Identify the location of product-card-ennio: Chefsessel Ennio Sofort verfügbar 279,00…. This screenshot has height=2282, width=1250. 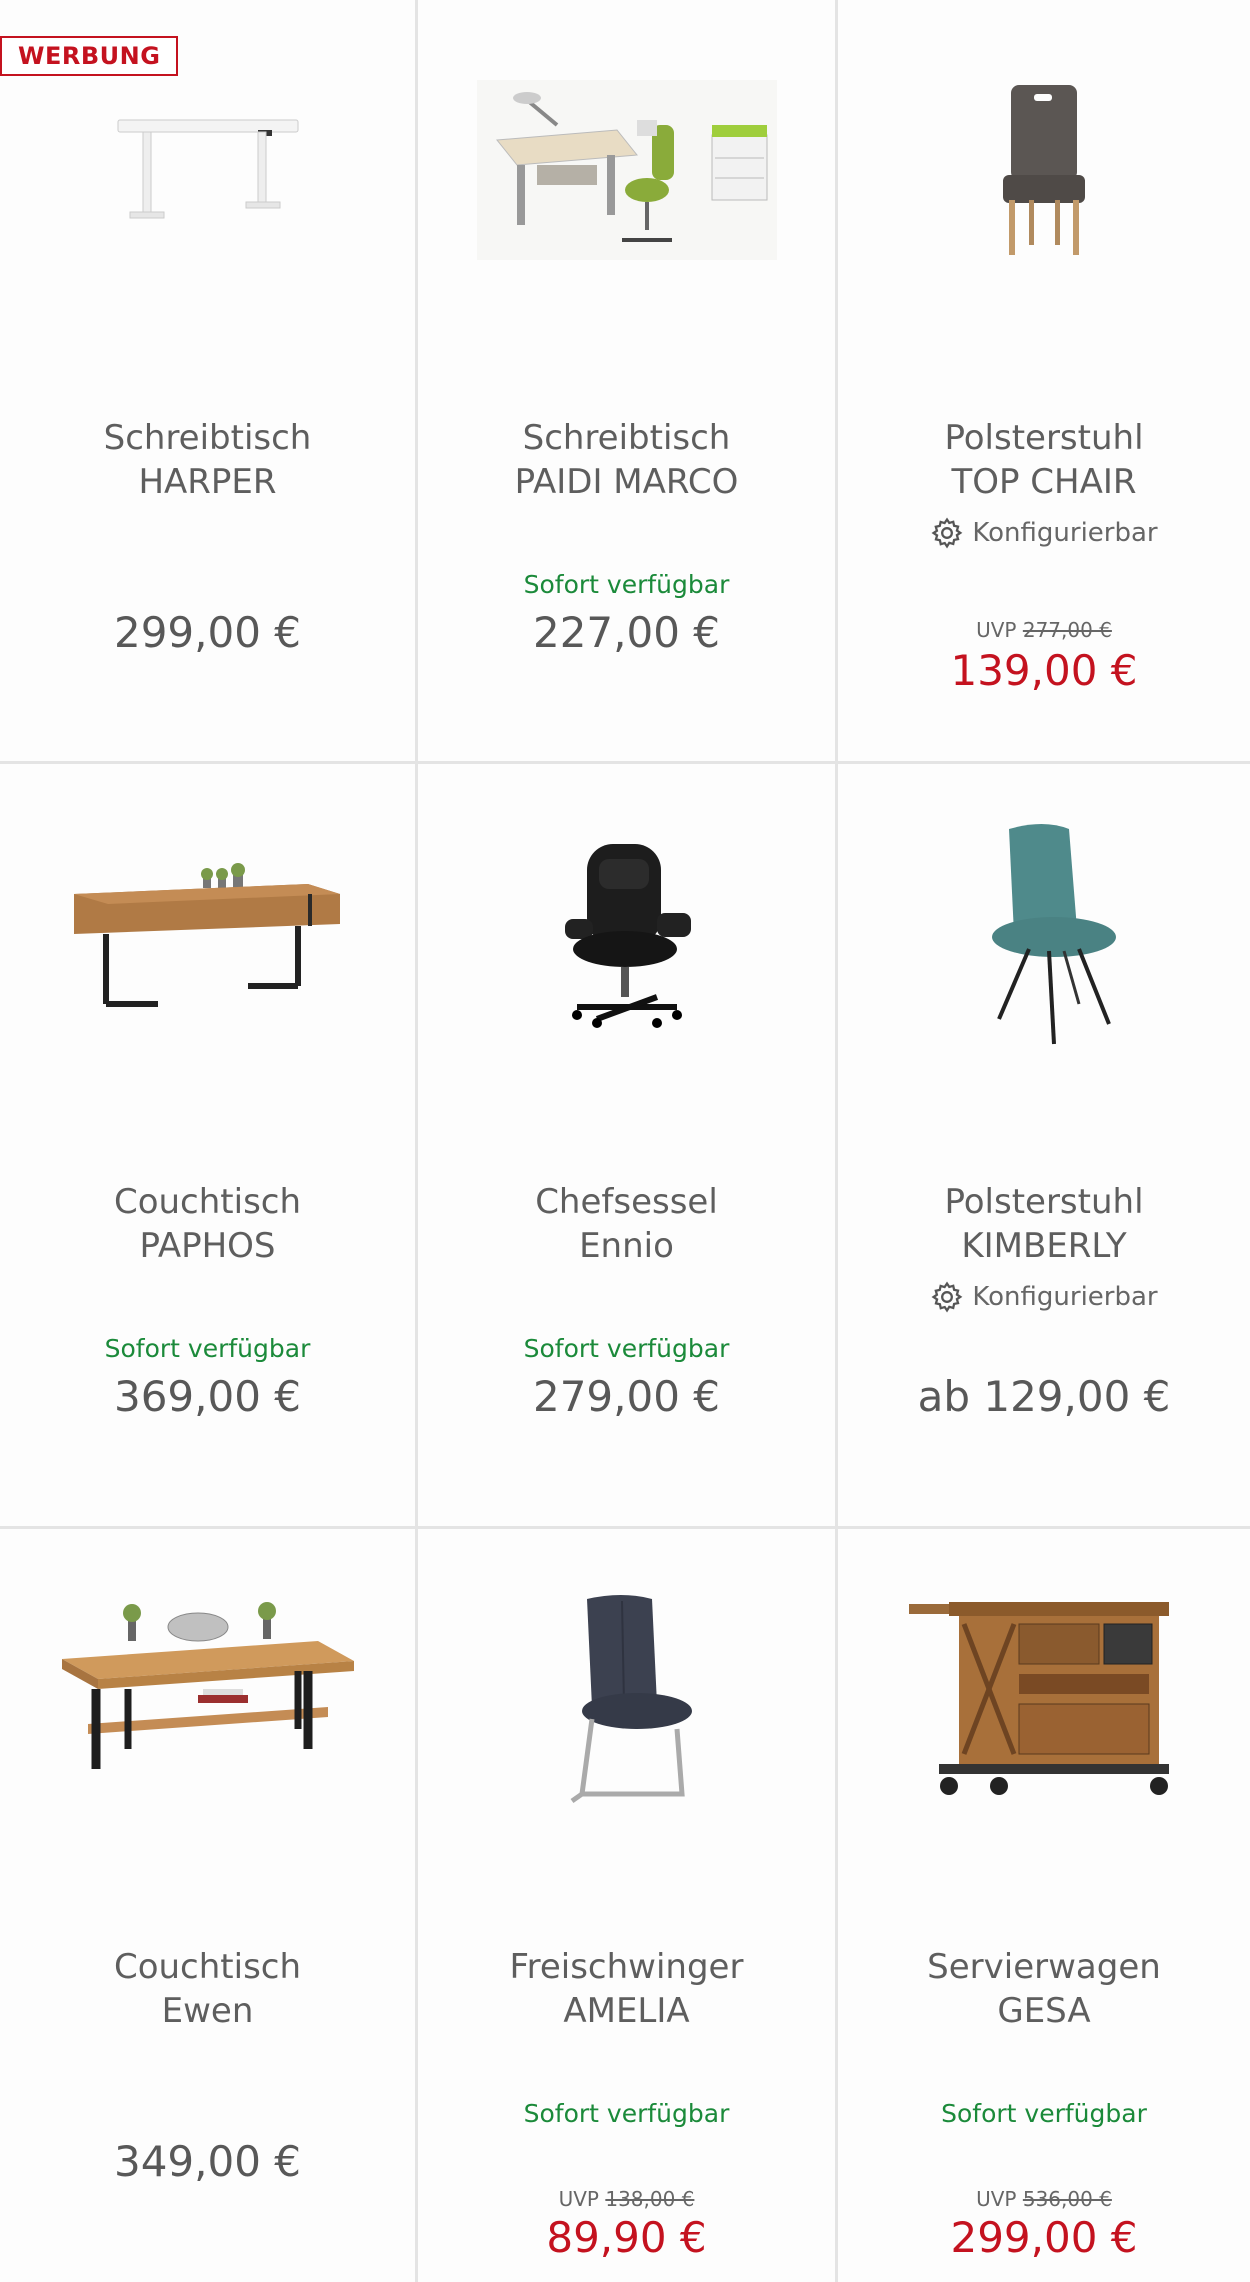
(628, 1146).